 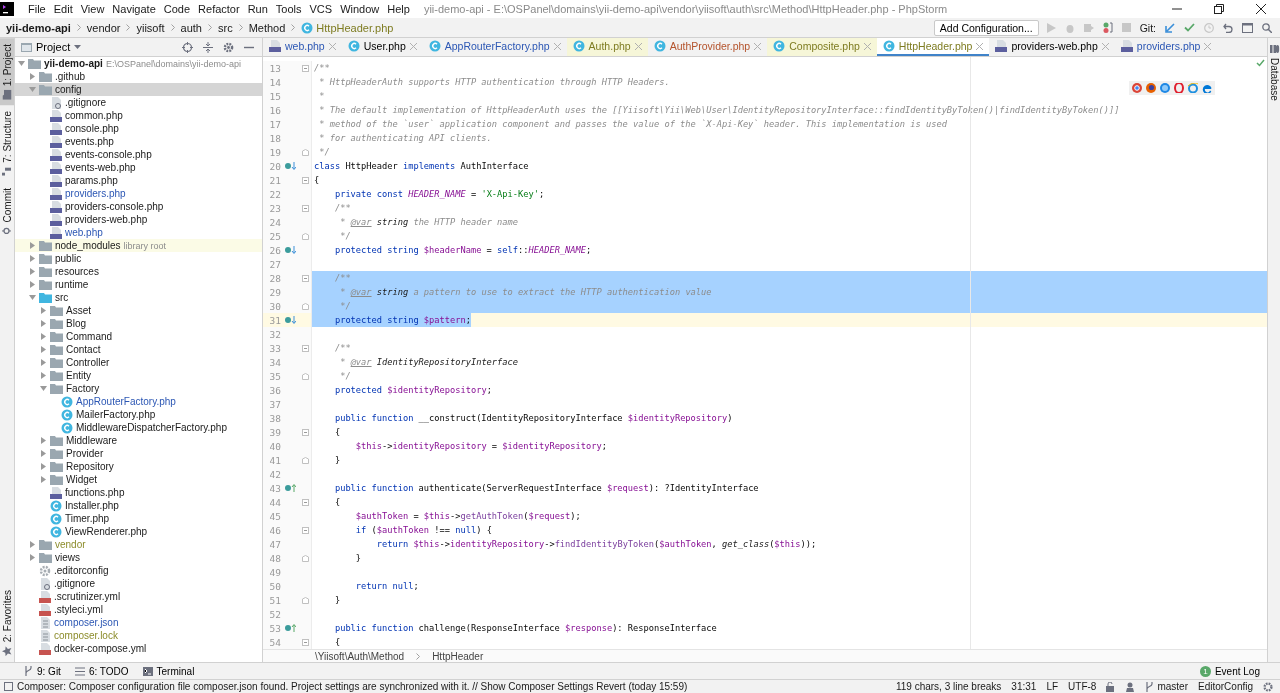 What do you see at coordinates (219, 9) in the screenshot?
I see `menu-item: Refactor` at bounding box center [219, 9].